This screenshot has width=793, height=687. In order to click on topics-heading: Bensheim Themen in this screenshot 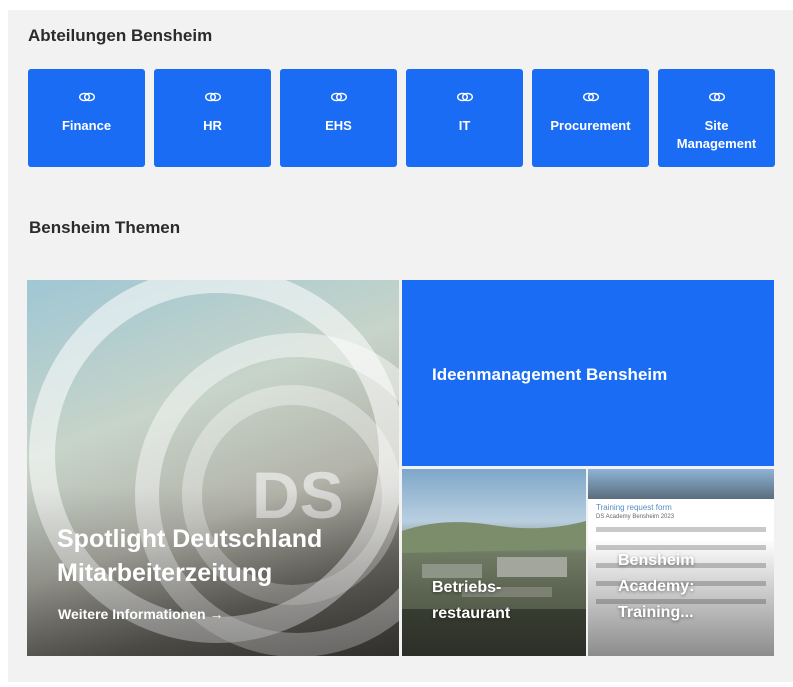, I will do `click(105, 227)`.